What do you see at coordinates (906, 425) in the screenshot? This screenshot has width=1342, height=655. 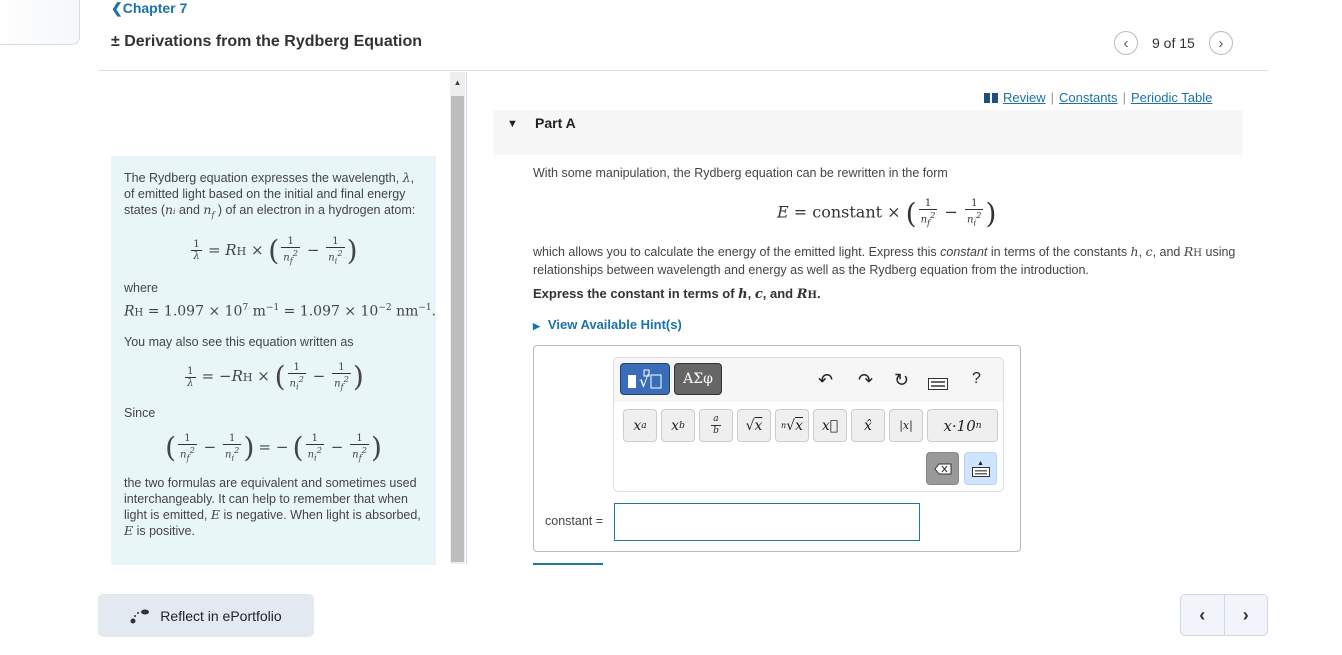 I see `absolute-value-key: |x|` at bounding box center [906, 425].